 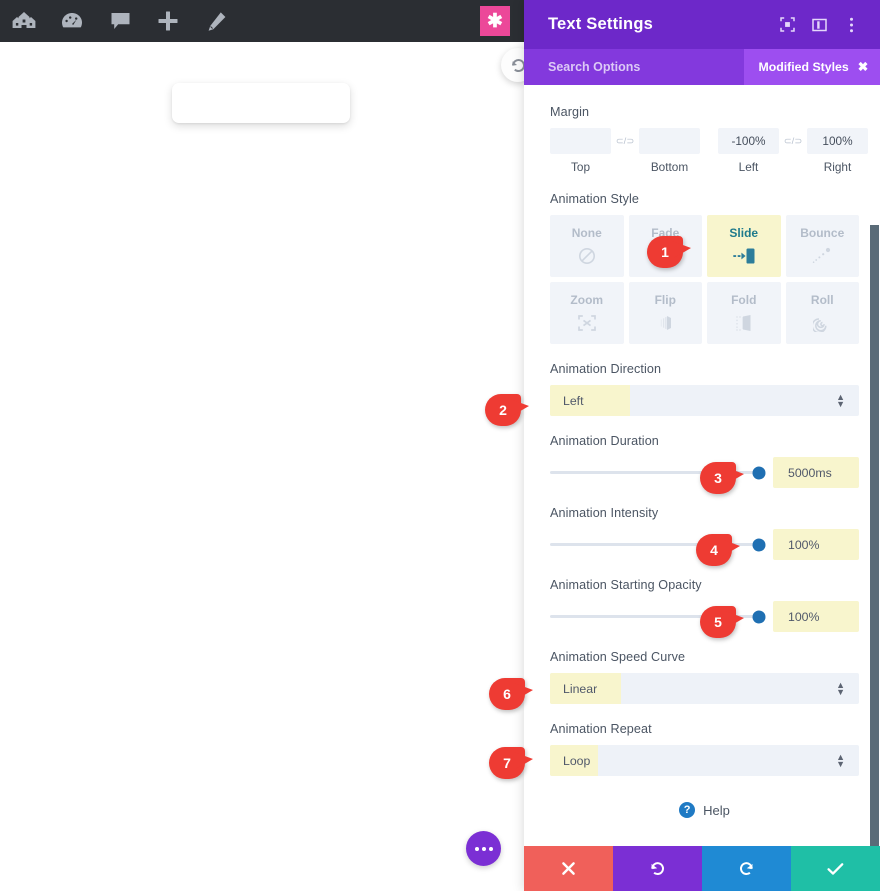 What do you see at coordinates (822, 299) in the screenshot?
I see `animation-option-roll-label: Roll` at bounding box center [822, 299].